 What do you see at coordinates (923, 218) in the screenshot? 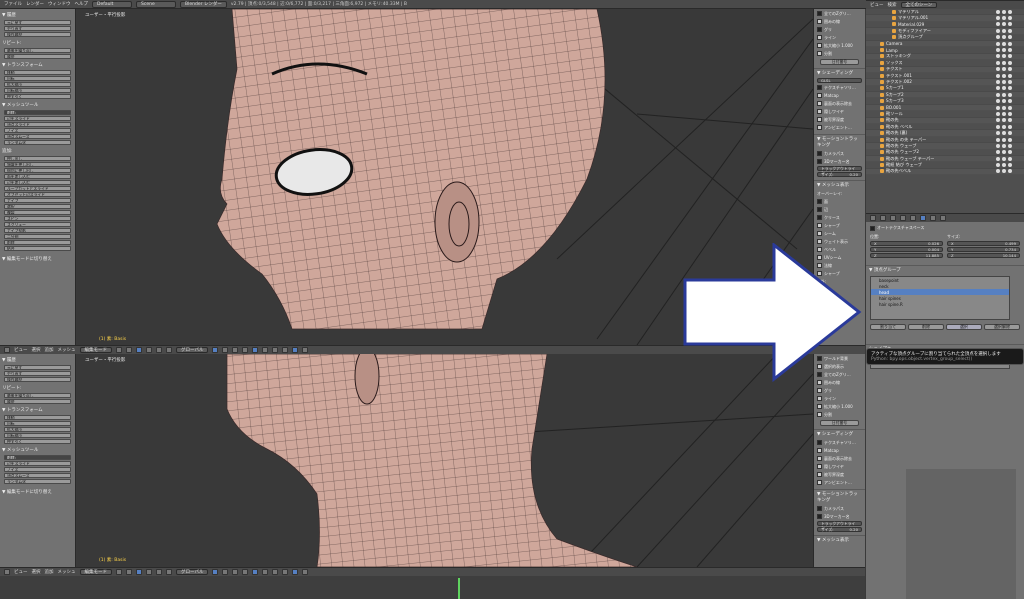
I see `mesh-data-tab-icon` at bounding box center [923, 218].